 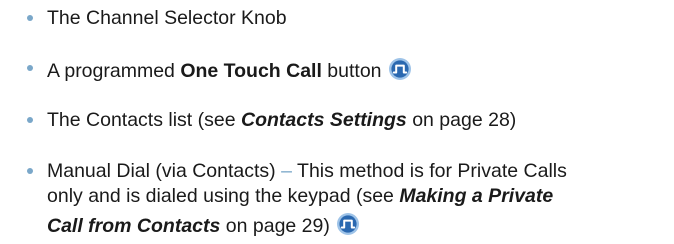 What do you see at coordinates (476, 196) in the screenshot?
I see `making-private-call-link: Making a Private` at bounding box center [476, 196].